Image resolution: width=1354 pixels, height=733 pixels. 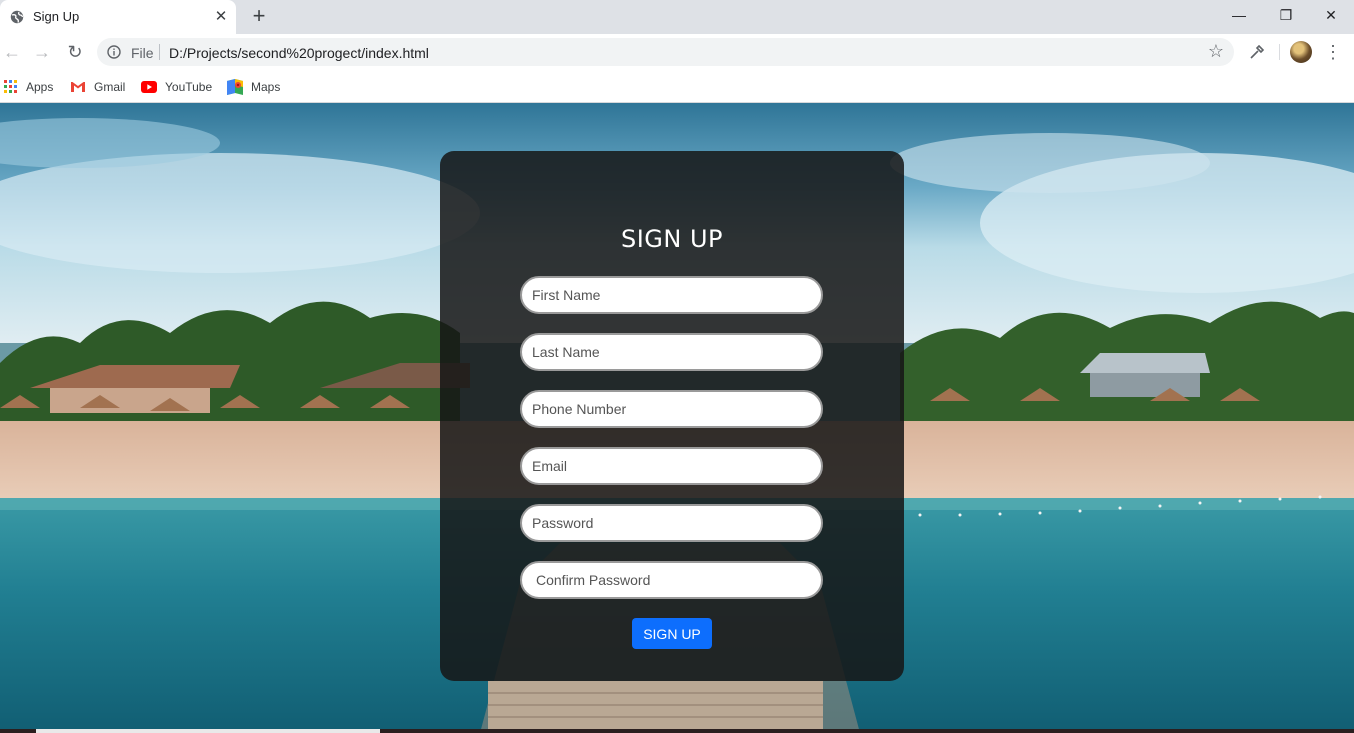 I want to click on close-tab-icon: ✕, so click(x=221, y=17).